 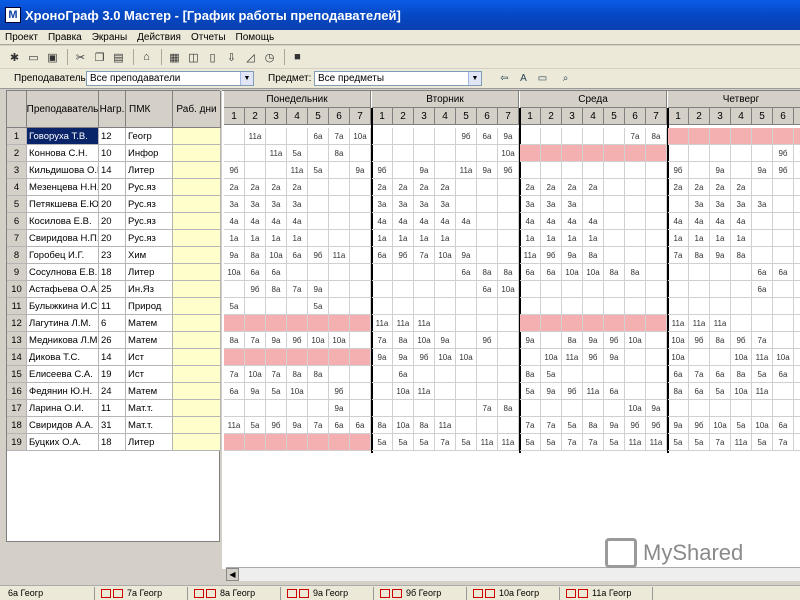 I want to click on table-row: 17 Ларина О.И. 11 Мат.т., so click(x=114, y=408).